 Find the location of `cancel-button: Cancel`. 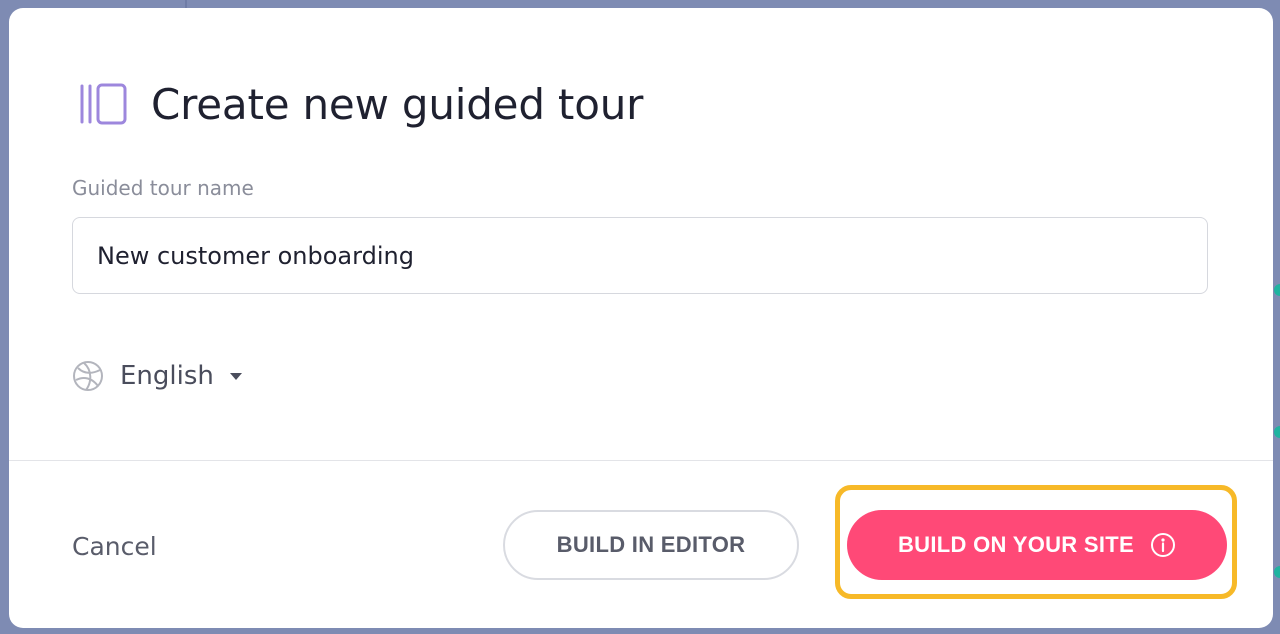

cancel-button: Cancel is located at coordinates (114, 546).